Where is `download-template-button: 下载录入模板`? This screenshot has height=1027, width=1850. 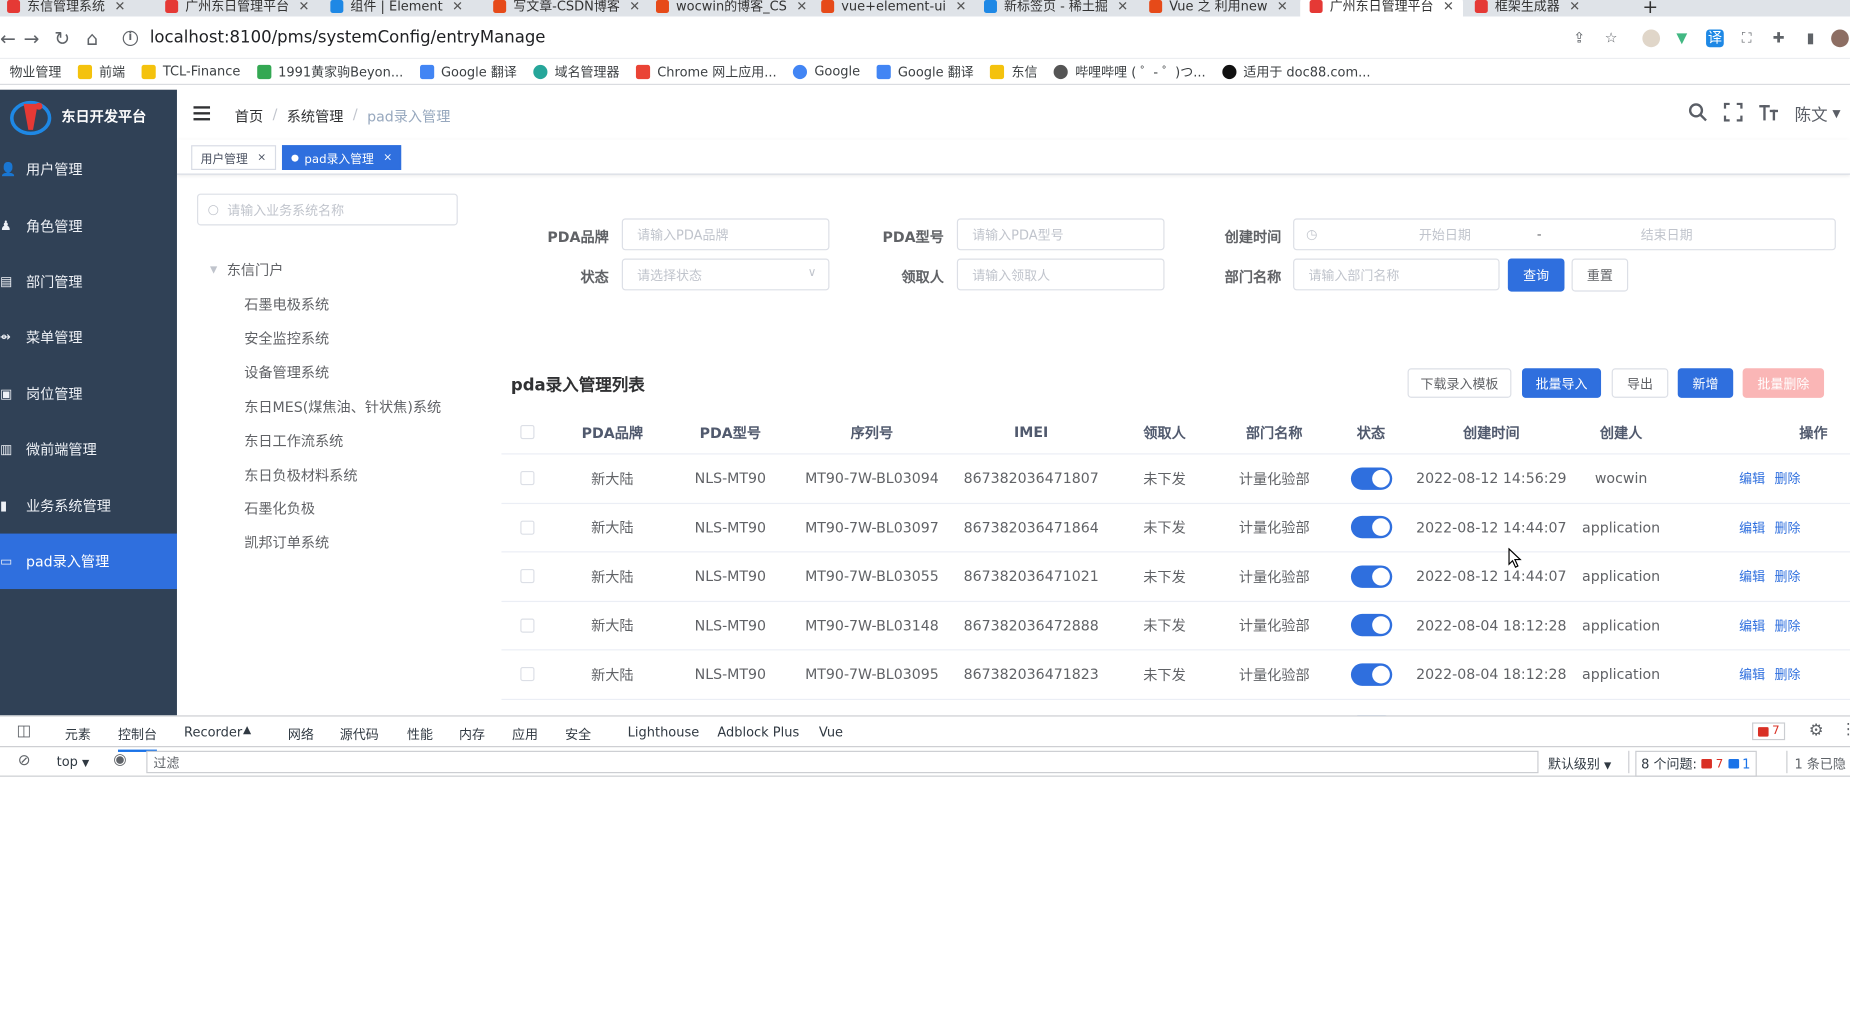
download-template-button: 下载录入模板 is located at coordinates (1459, 383).